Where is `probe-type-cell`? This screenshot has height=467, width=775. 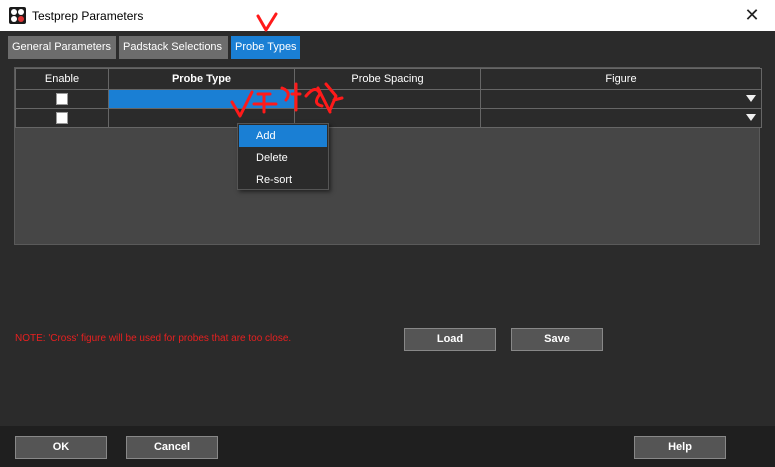
probe-type-cell is located at coordinates (201, 99).